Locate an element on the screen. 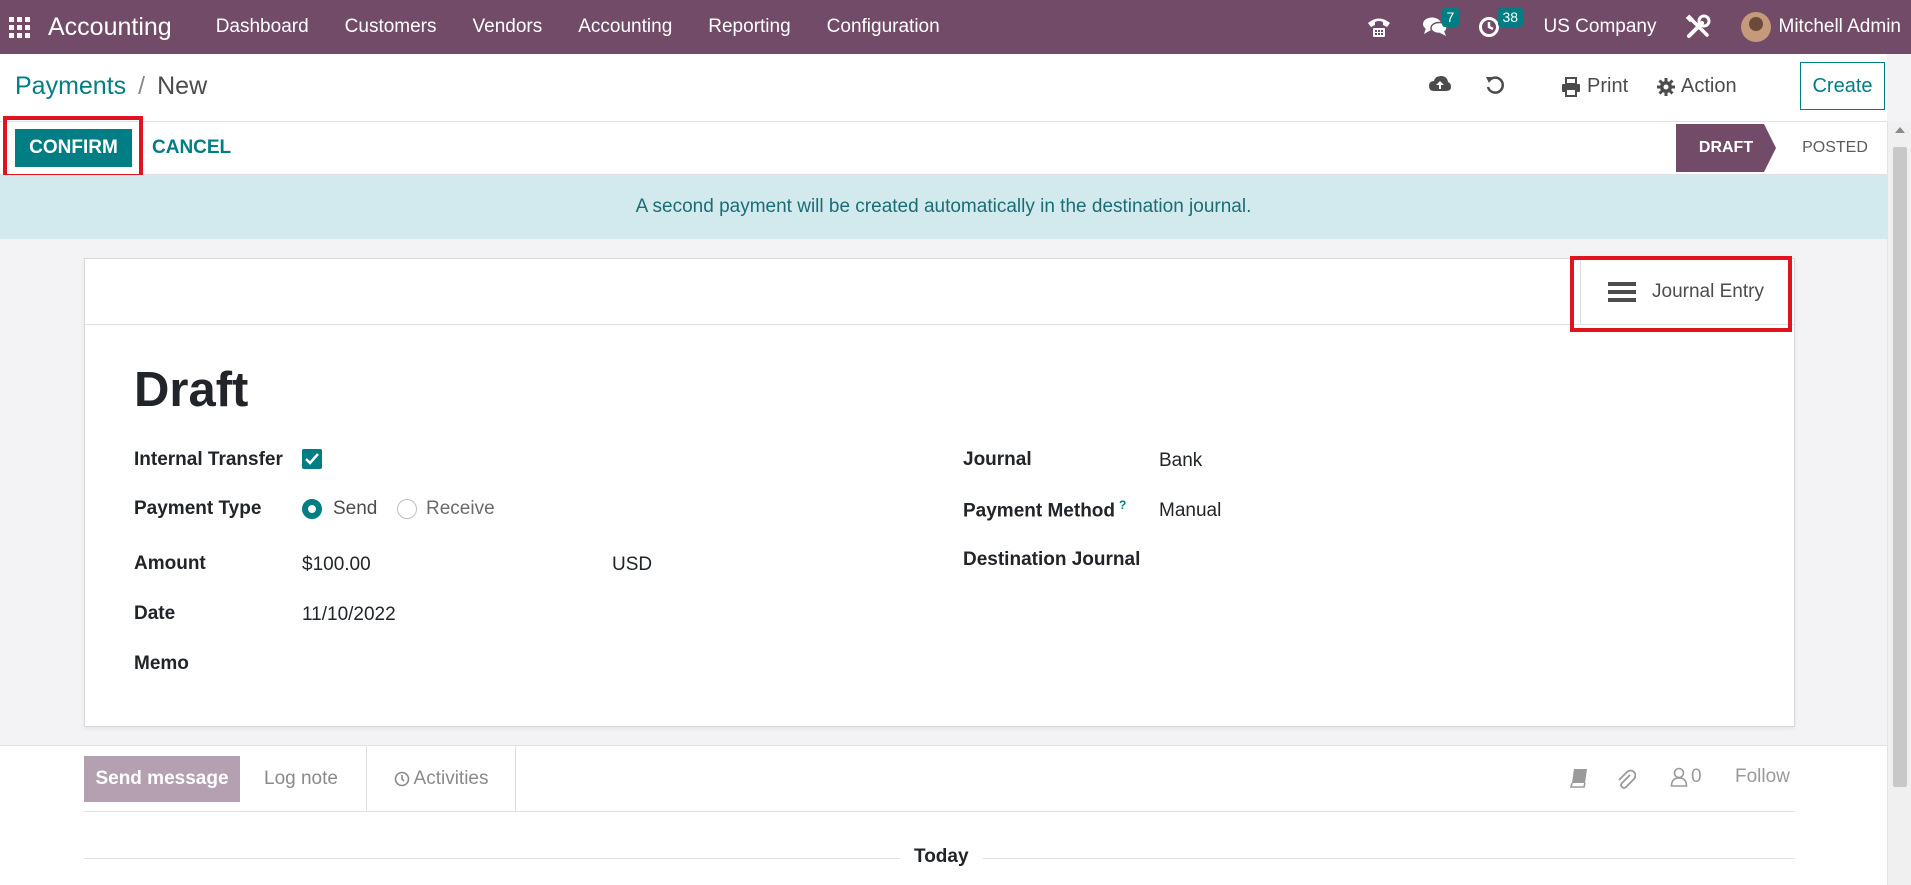 This screenshot has height=885, width=1911. payment-method-label: Payment Method? is located at coordinates (1044, 510).